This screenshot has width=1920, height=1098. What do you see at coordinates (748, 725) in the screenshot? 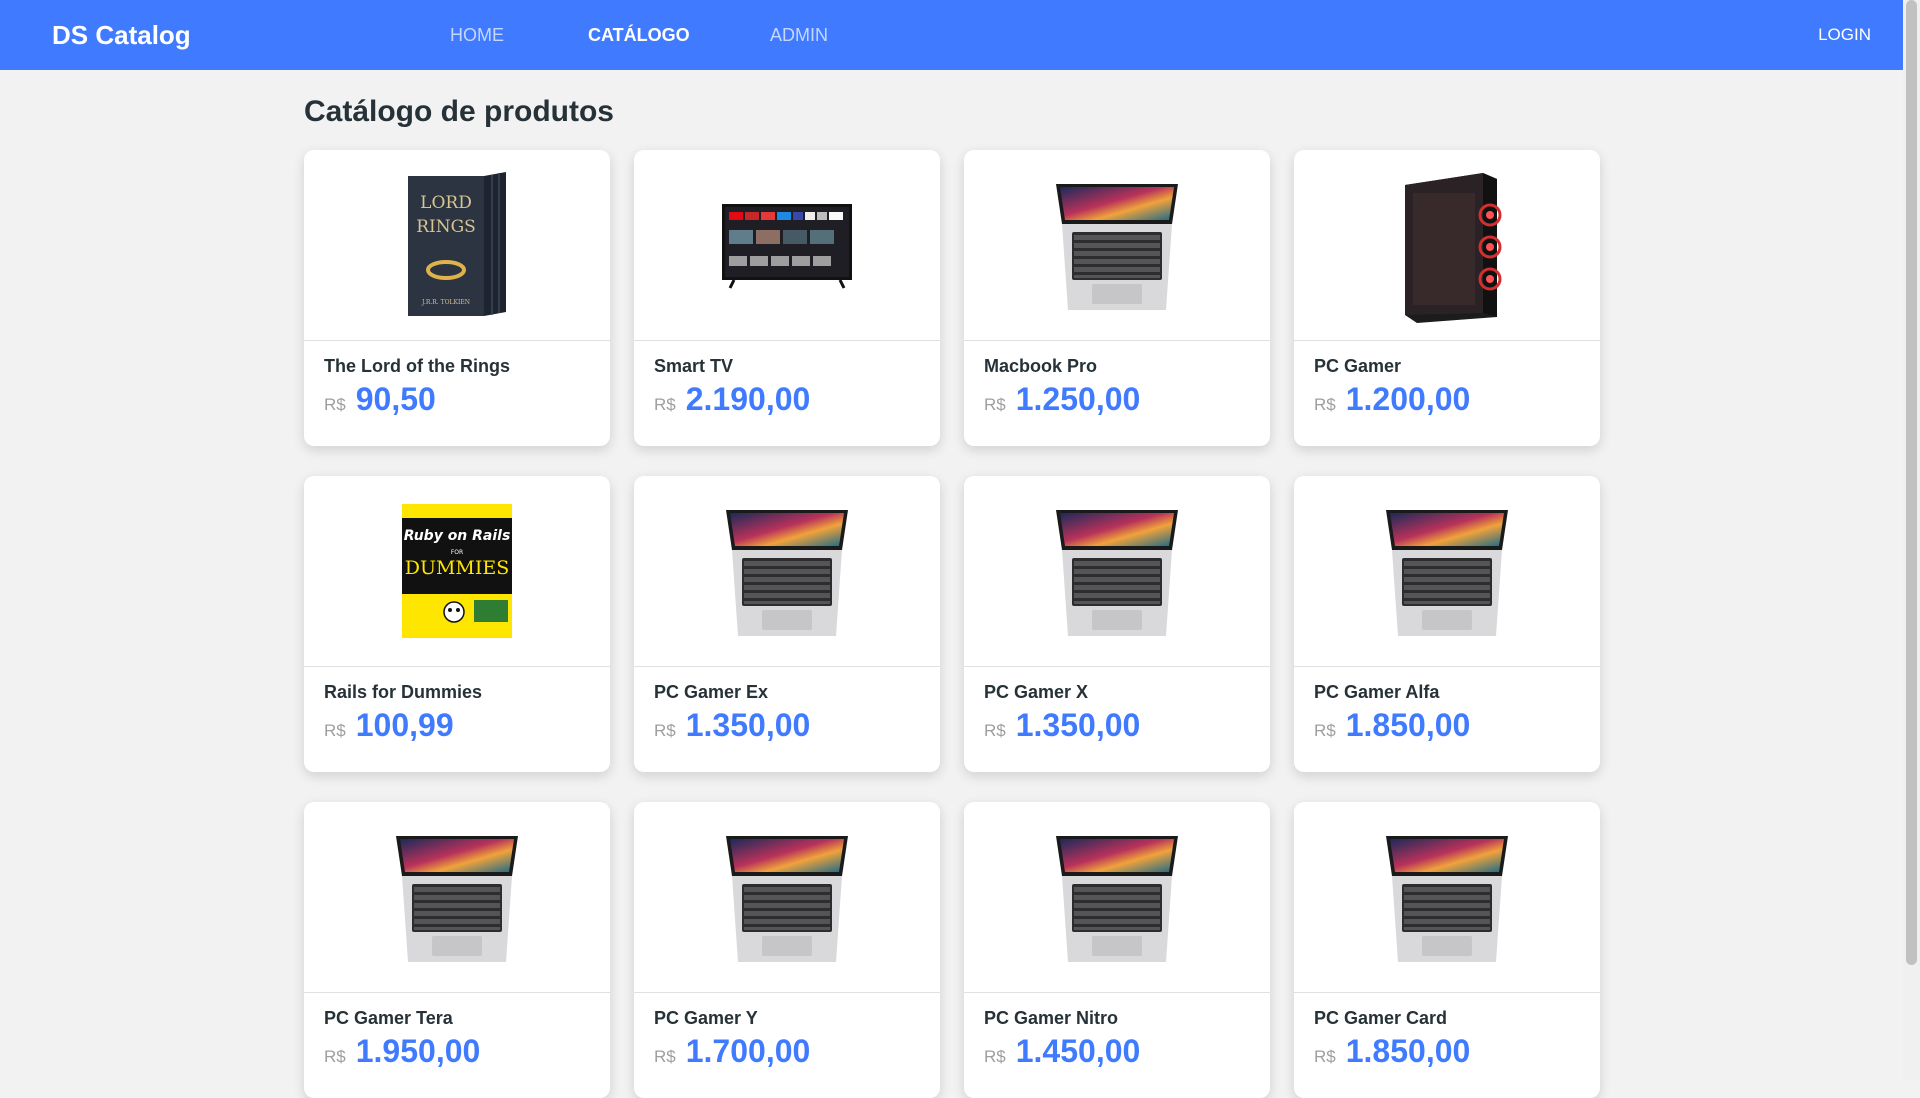
I see `price-value: 1.350,00` at bounding box center [748, 725].